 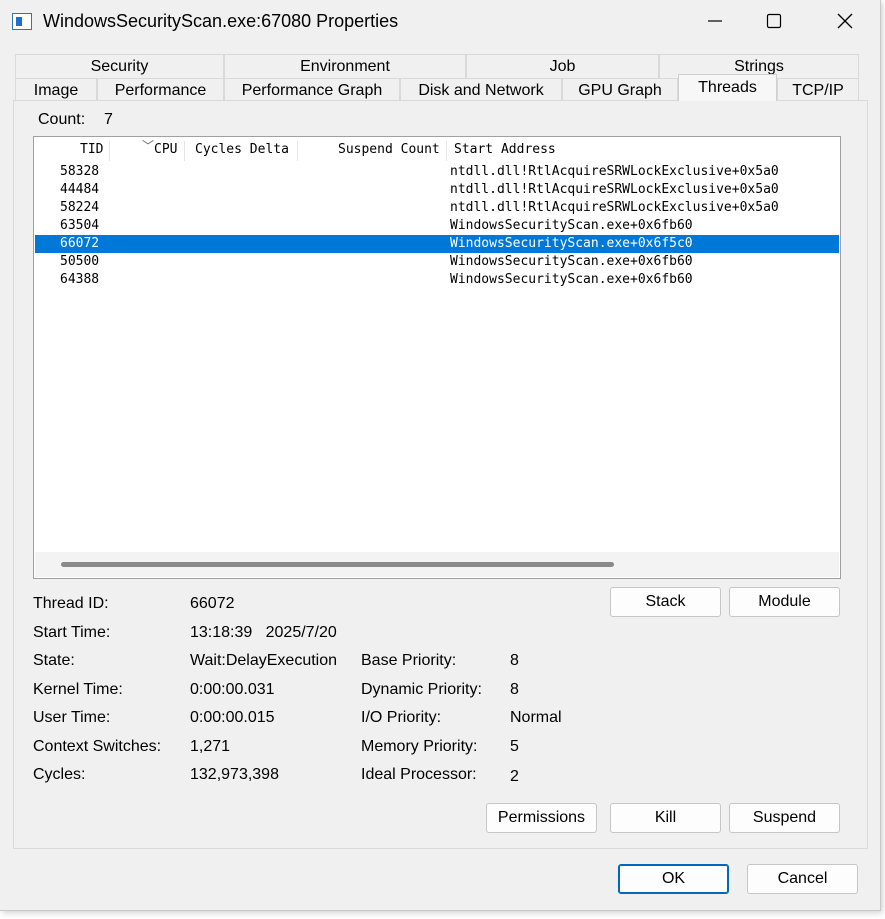 What do you see at coordinates (514, 689) in the screenshot?
I see `dynamic-priority-value: 8` at bounding box center [514, 689].